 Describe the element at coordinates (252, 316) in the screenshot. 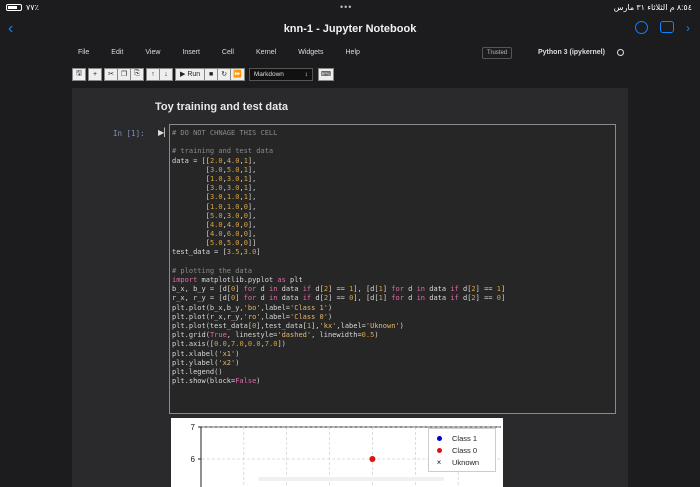

I see `code-token: 'ro'` at that location.